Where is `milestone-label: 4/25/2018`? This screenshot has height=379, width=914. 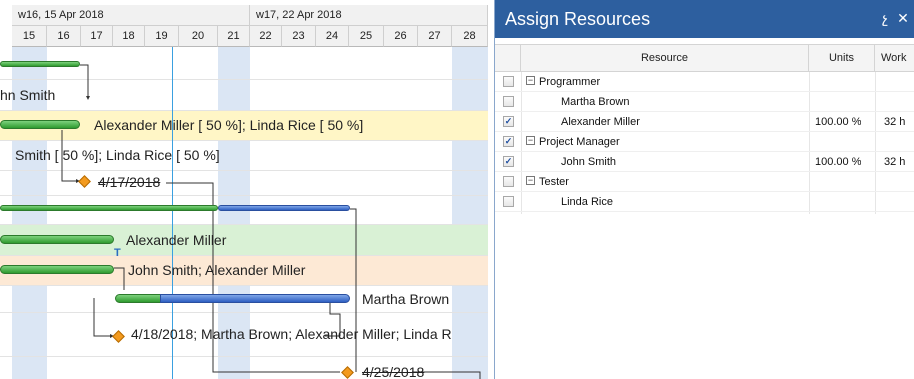 milestone-label: 4/25/2018 is located at coordinates (393, 371).